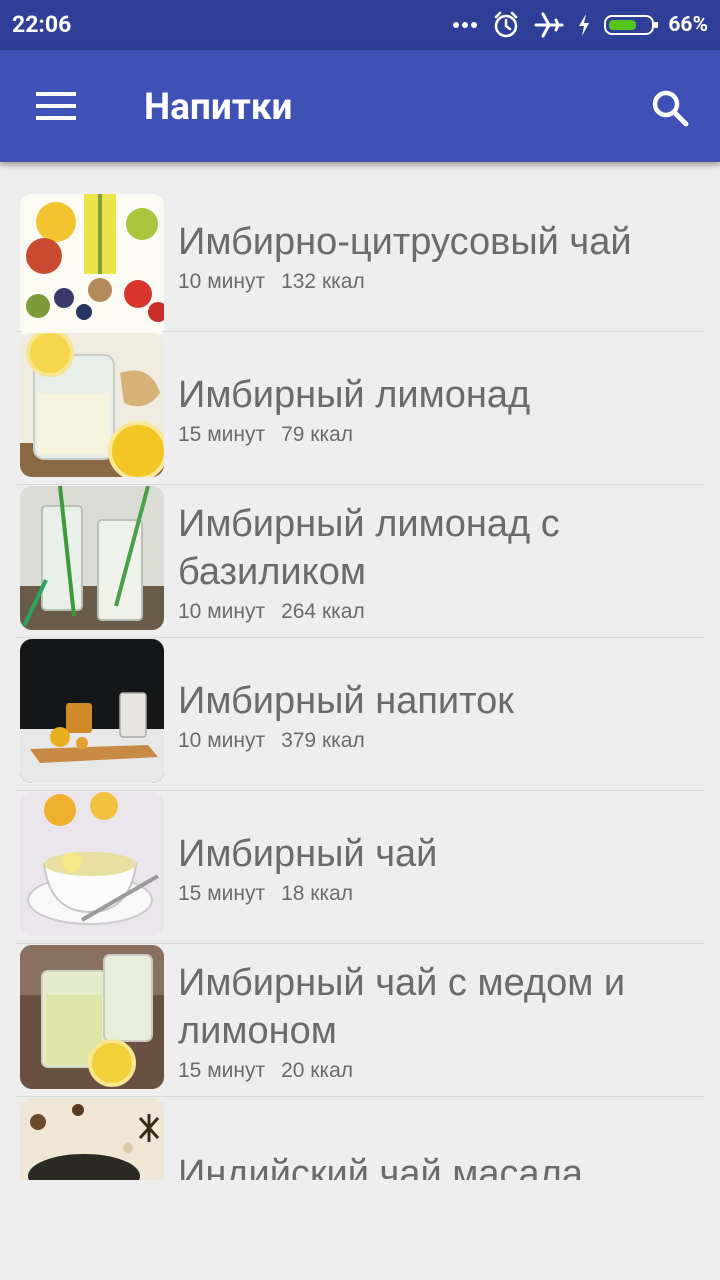 This screenshot has height=1280, width=720. I want to click on recipe-info: Имбирно-цитрусовый чай 10 минут 132 ккал, so click(441, 256).